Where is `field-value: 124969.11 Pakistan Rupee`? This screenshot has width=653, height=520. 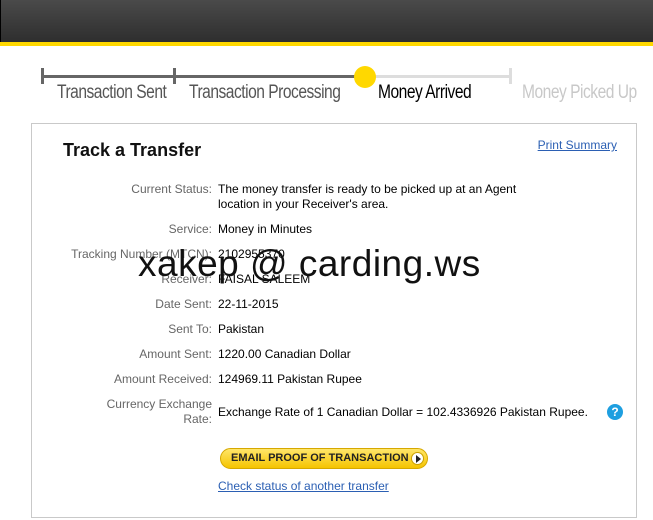 field-value: 124969.11 Pakistan Rupee is located at coordinates (290, 379).